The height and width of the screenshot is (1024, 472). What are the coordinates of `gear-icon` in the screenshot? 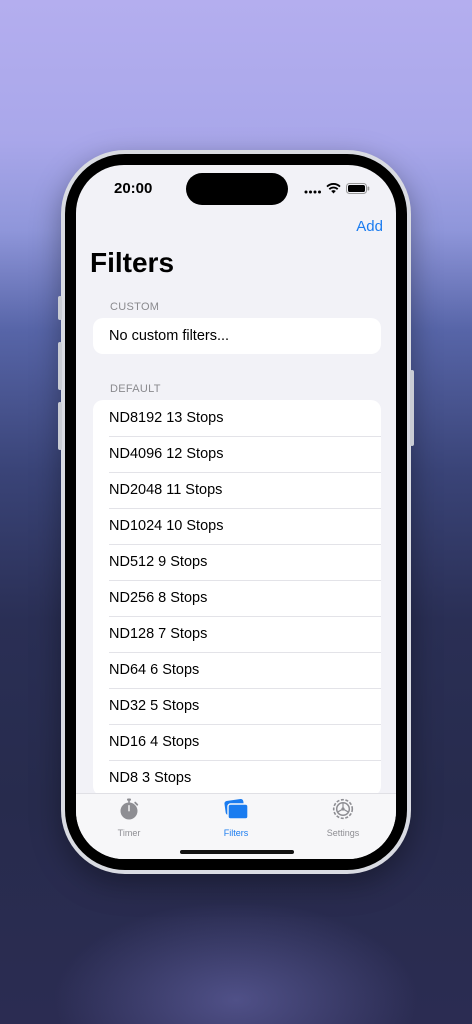 It's located at (343, 811).